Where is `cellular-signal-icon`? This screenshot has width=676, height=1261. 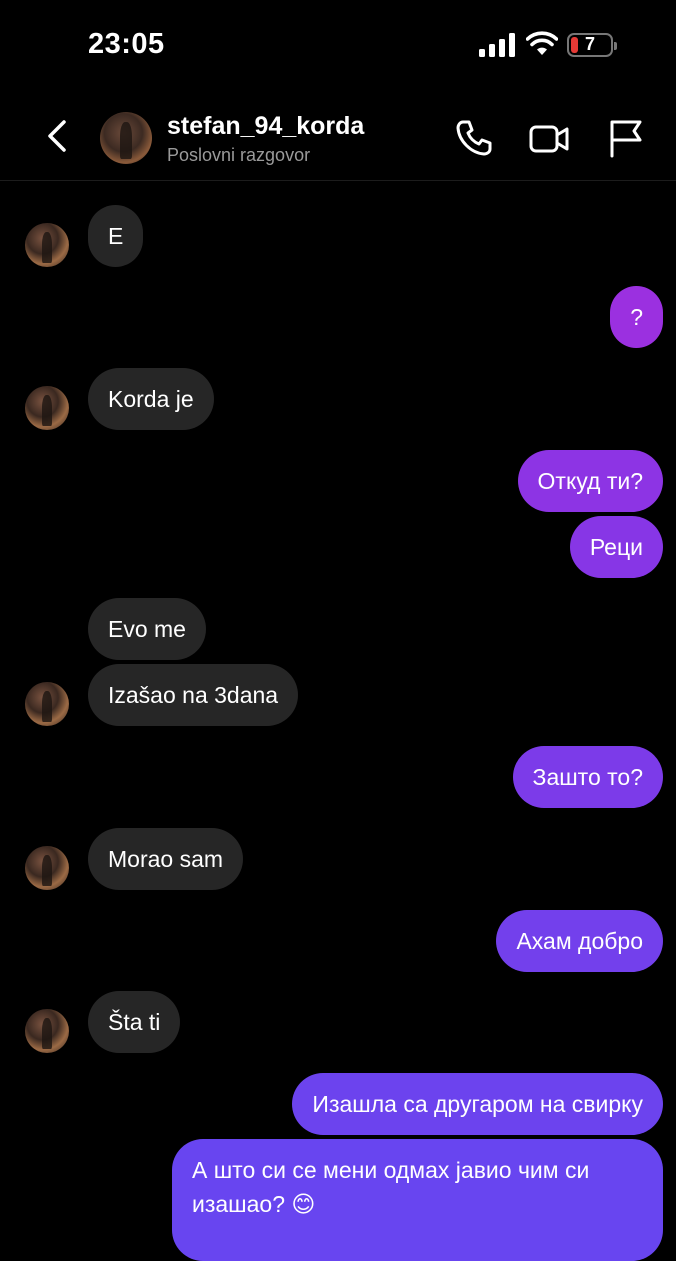 cellular-signal-icon is located at coordinates (497, 45).